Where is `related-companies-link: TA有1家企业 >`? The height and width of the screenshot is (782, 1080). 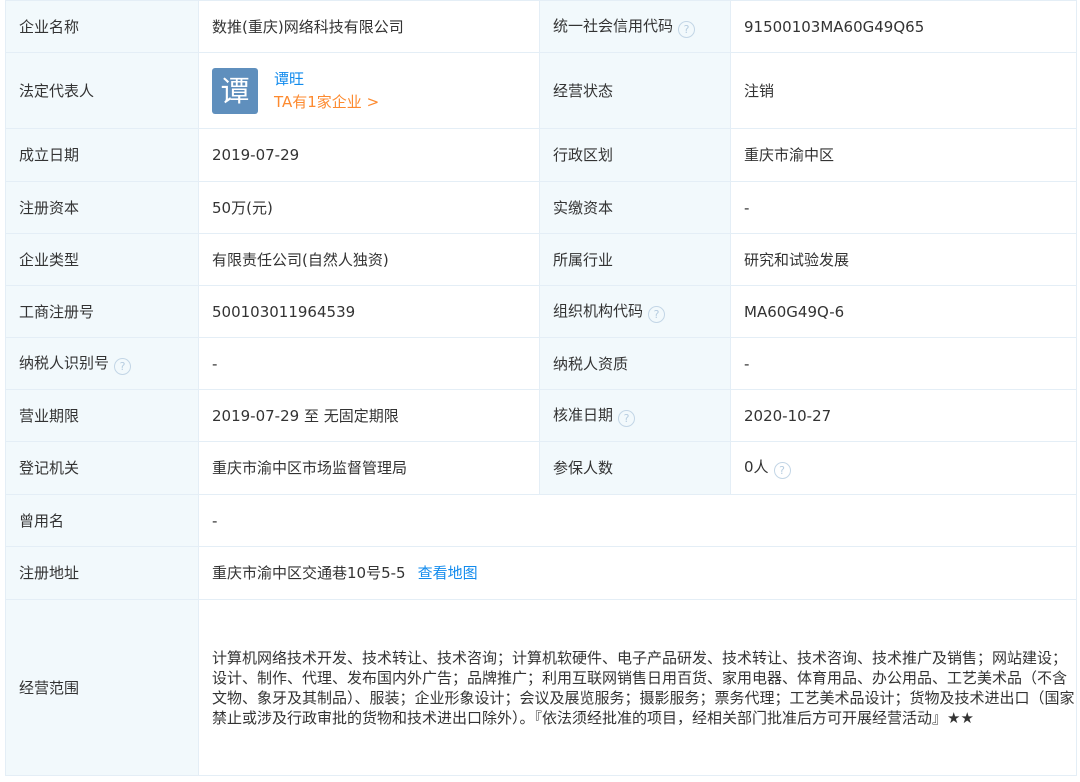 related-companies-link: TA有1家企业 > is located at coordinates (326, 102).